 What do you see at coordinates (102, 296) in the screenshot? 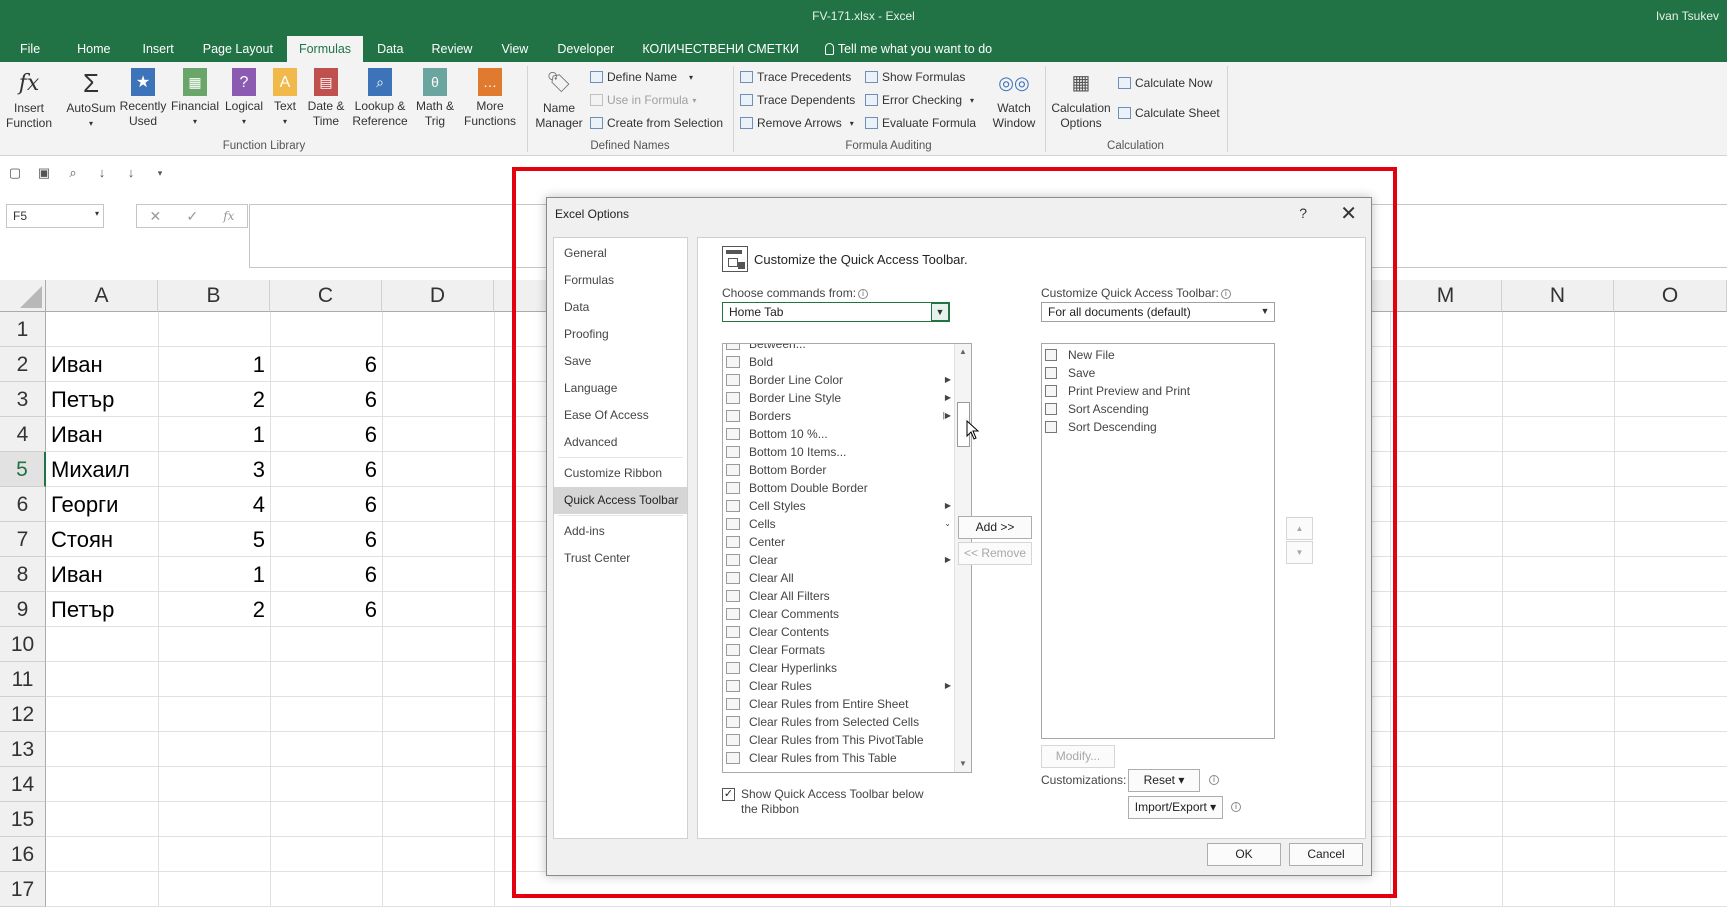
I see `column-header-a: A` at bounding box center [102, 296].